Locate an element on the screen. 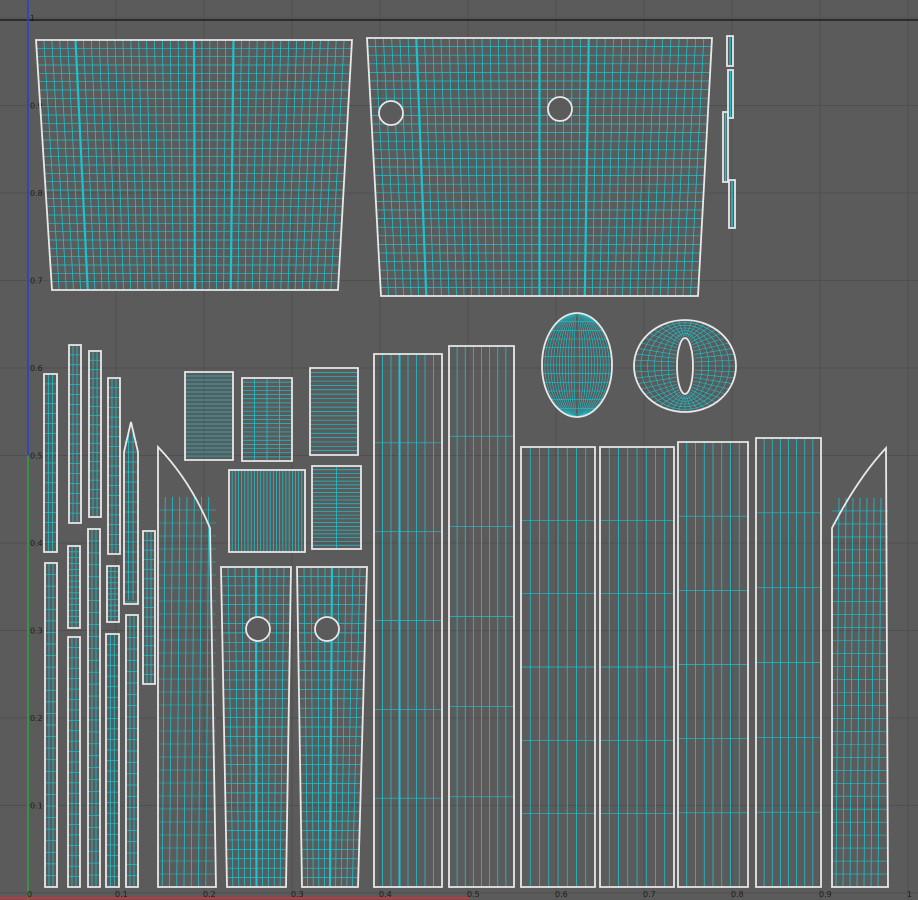 Image resolution: width=918 pixels, height=900 pixels. v-tick-label: 0.5 is located at coordinates (36, 456).